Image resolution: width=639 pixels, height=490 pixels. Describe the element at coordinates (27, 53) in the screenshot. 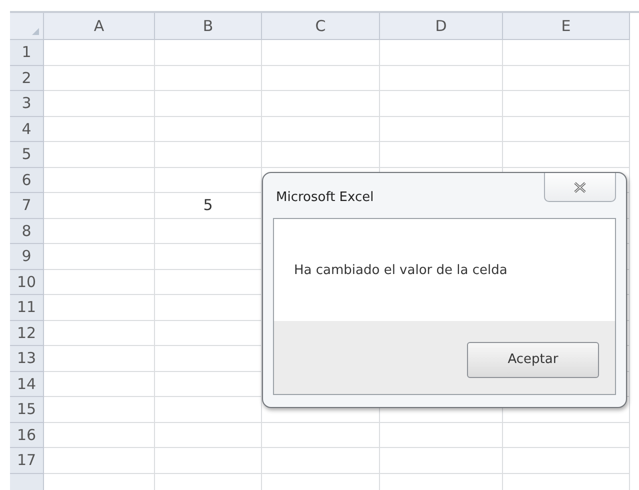

I see `row-header: 1` at that location.